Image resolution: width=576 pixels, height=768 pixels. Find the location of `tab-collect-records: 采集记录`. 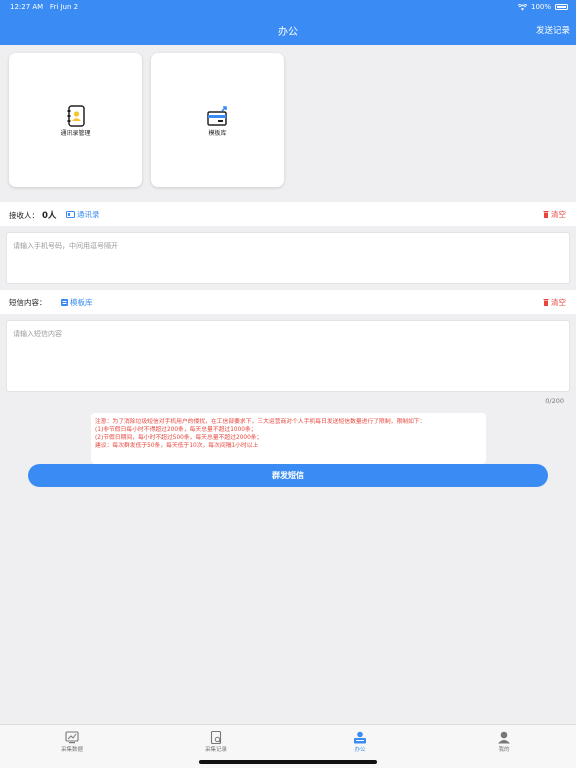

tab-collect-records: 采集记录 is located at coordinates (216, 742).